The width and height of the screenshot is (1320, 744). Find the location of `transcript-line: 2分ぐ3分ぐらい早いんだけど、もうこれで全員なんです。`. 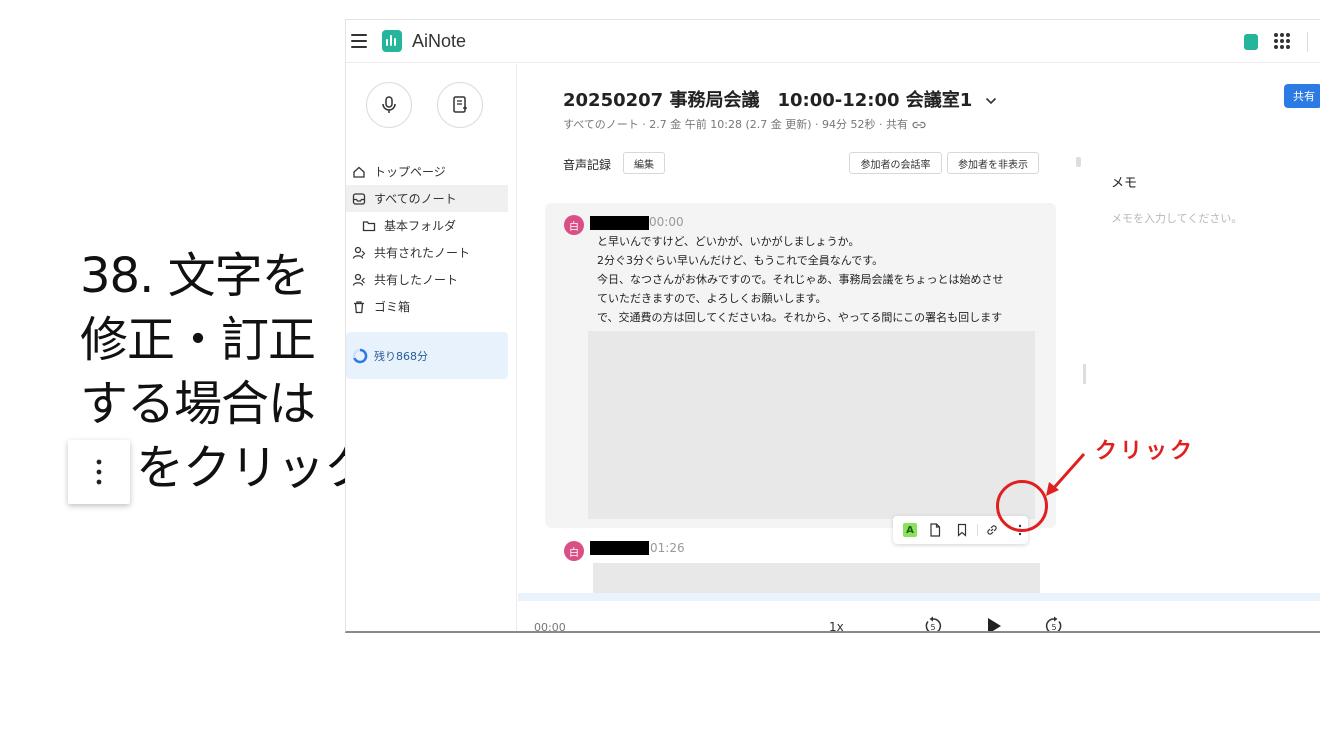

transcript-line: 2分ぐ3分ぐらい早いんだけど、もうこれで全員なんです。 is located at coordinates (740, 260).